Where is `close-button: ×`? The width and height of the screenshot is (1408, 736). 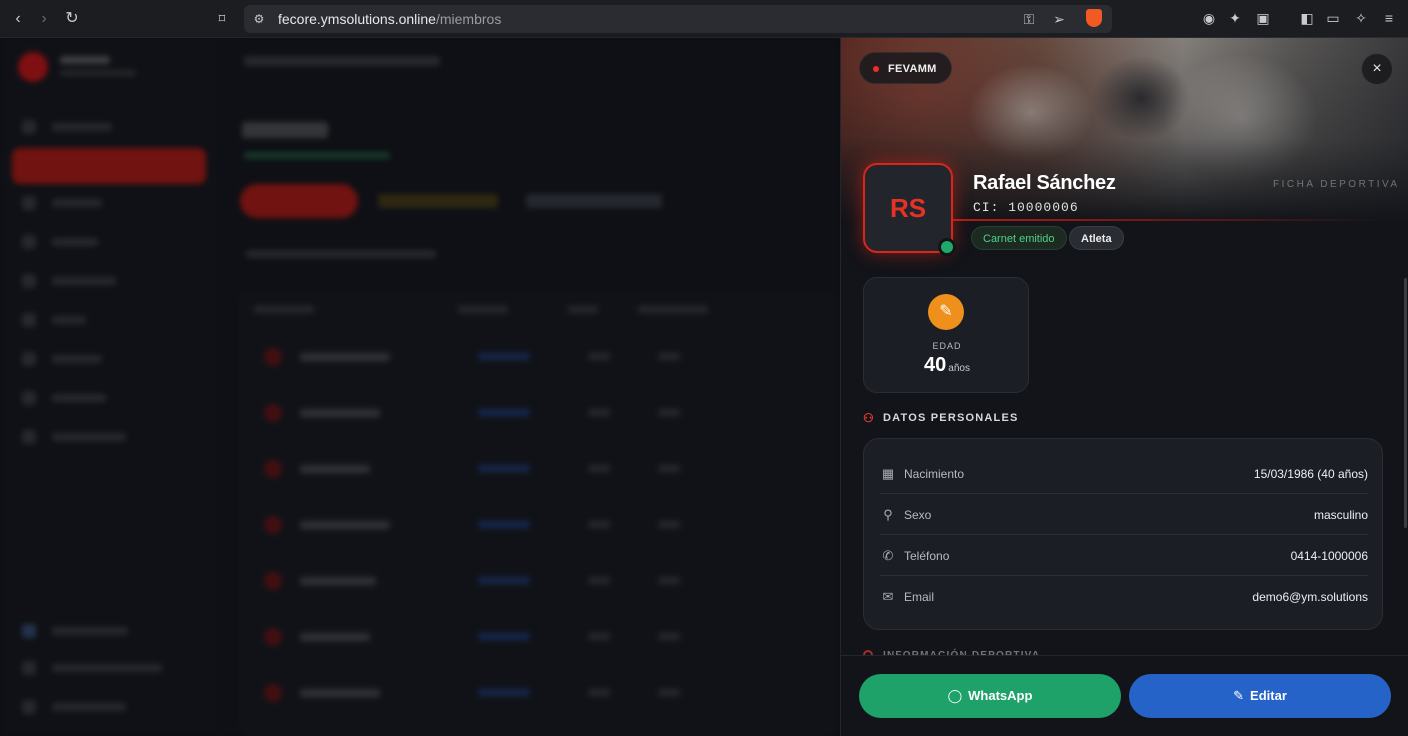
close-button: × is located at coordinates (1377, 69).